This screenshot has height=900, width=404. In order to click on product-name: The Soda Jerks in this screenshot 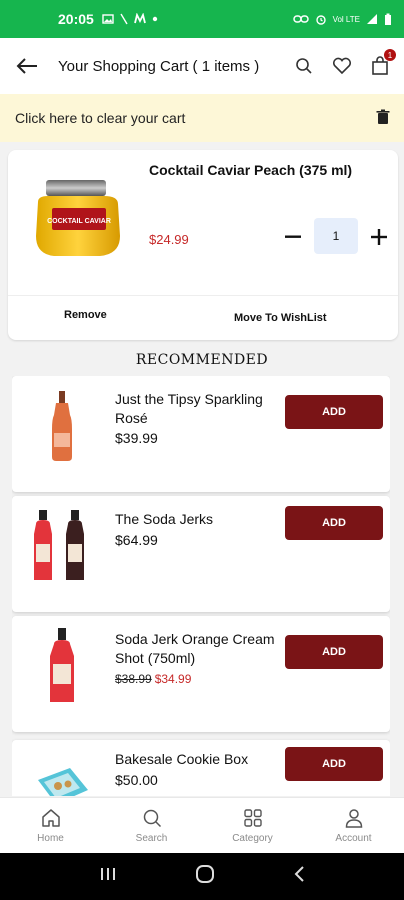, I will do `click(195, 519)`.